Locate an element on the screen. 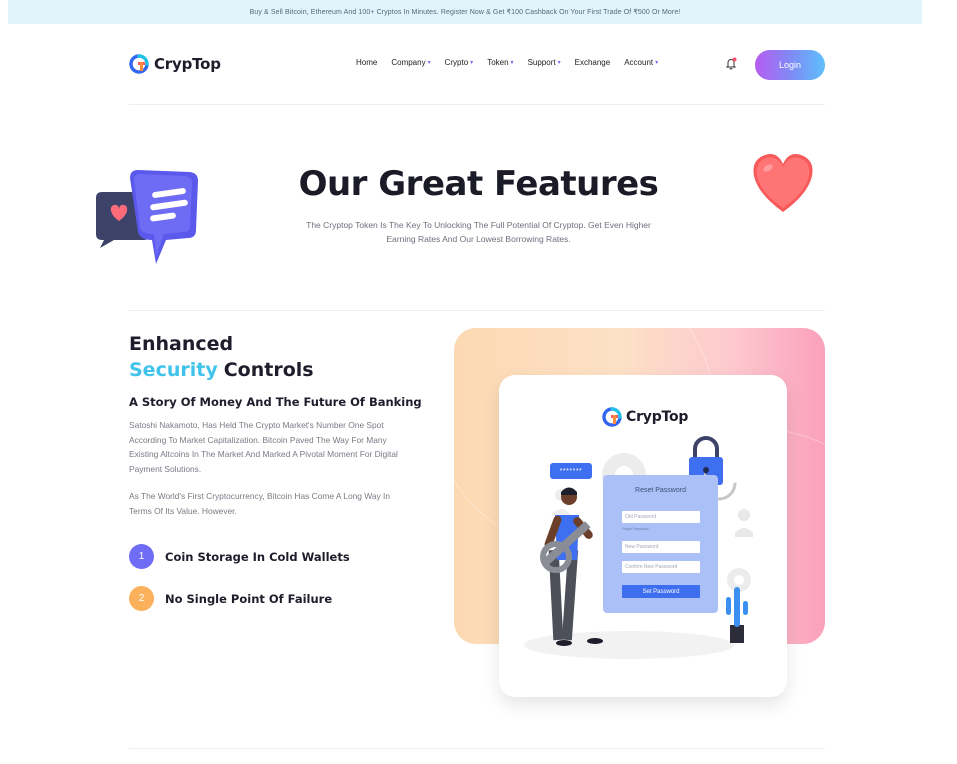 Image resolution: width=957 pixels, height=764 pixels. nav-item-account: Account ▾ is located at coordinates (641, 62).